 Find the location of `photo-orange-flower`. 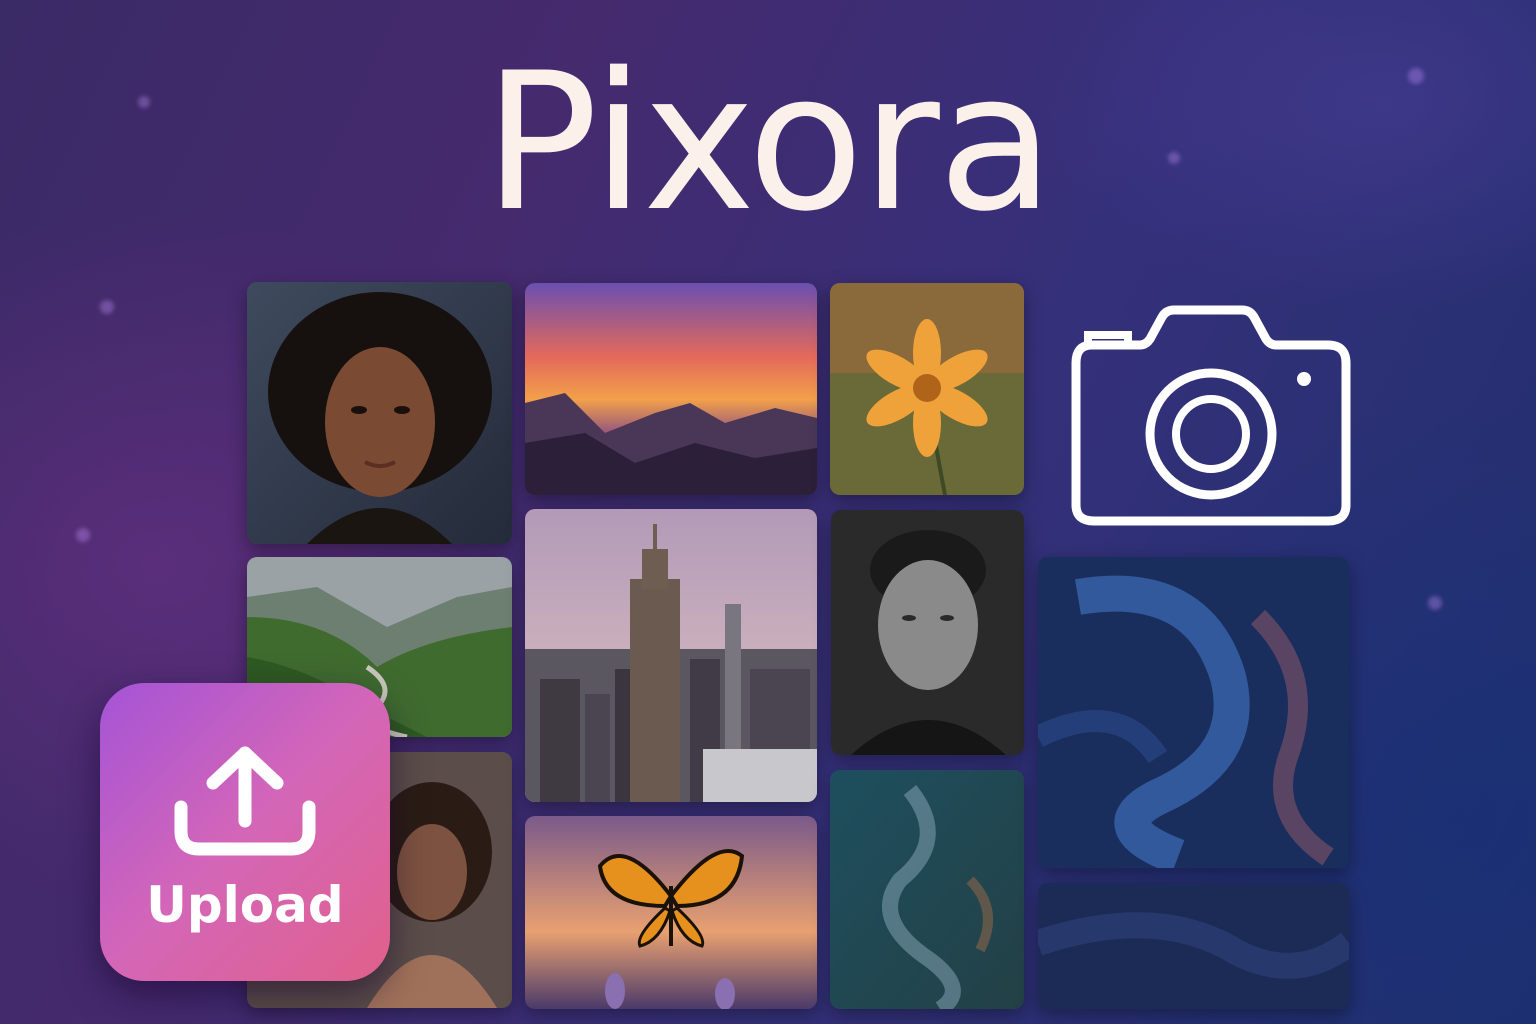

photo-orange-flower is located at coordinates (927, 389).